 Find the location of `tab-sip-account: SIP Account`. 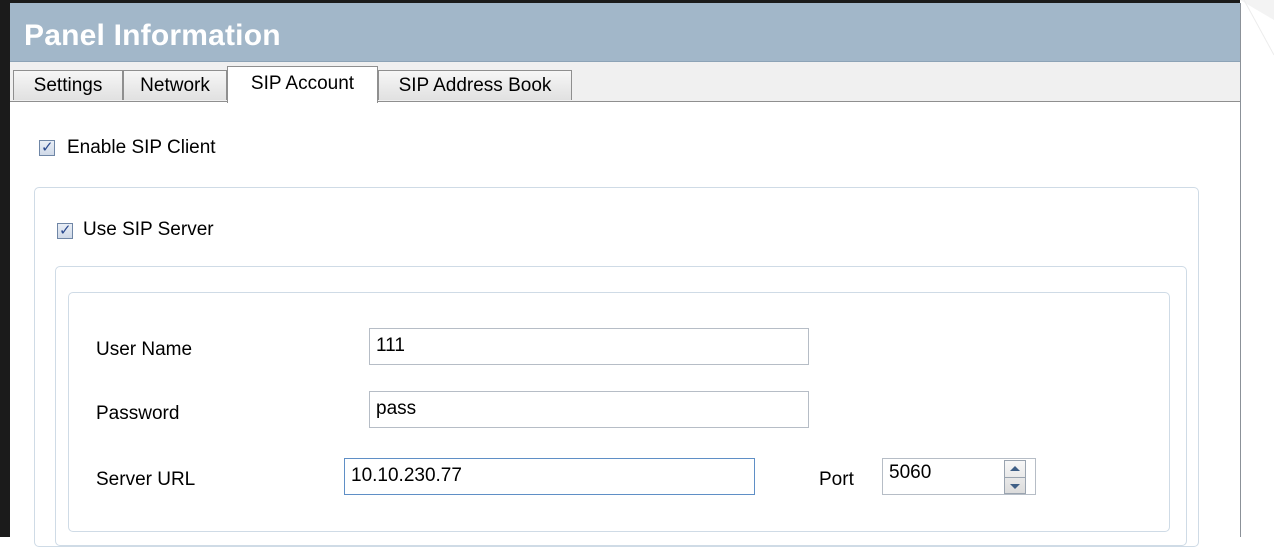

tab-sip-account: SIP Account is located at coordinates (302, 84).